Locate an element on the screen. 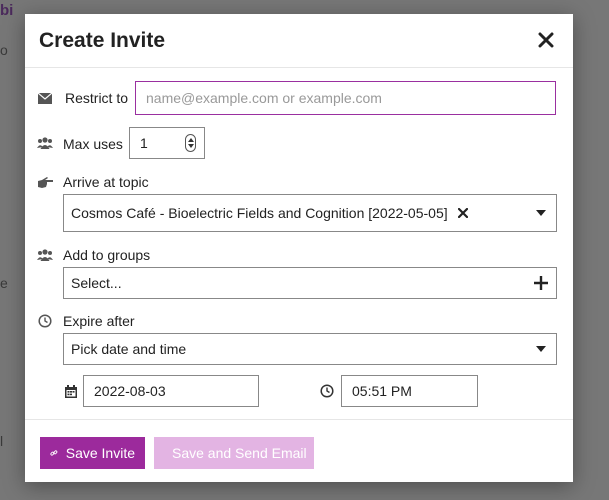 This screenshot has width=609, height=500. modal-header: Create Invite is located at coordinates (299, 41).